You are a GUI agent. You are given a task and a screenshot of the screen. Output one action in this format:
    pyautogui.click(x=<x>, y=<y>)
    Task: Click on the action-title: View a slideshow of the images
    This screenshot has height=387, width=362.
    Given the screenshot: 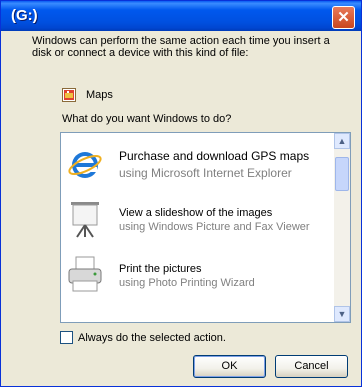 What is the action you would take?
    pyautogui.click(x=196, y=213)
    